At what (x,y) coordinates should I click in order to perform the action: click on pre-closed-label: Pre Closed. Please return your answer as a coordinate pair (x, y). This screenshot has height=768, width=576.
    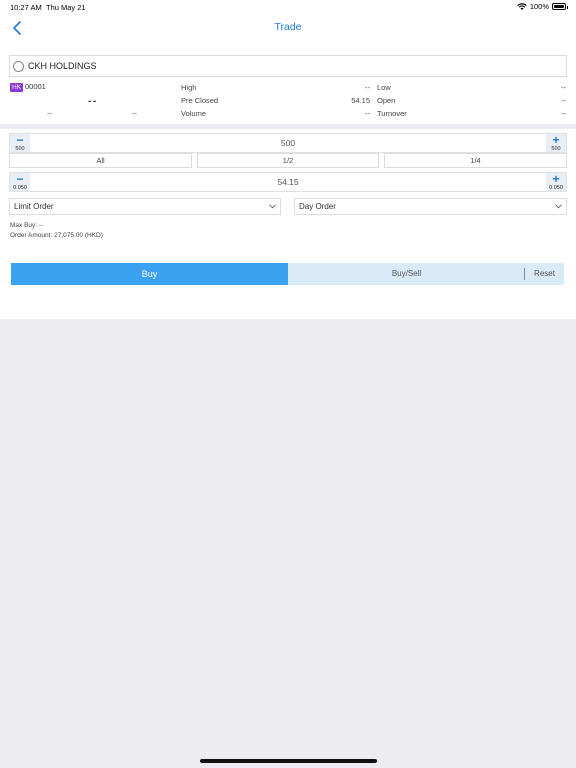
    Looking at the image, I should click on (200, 100).